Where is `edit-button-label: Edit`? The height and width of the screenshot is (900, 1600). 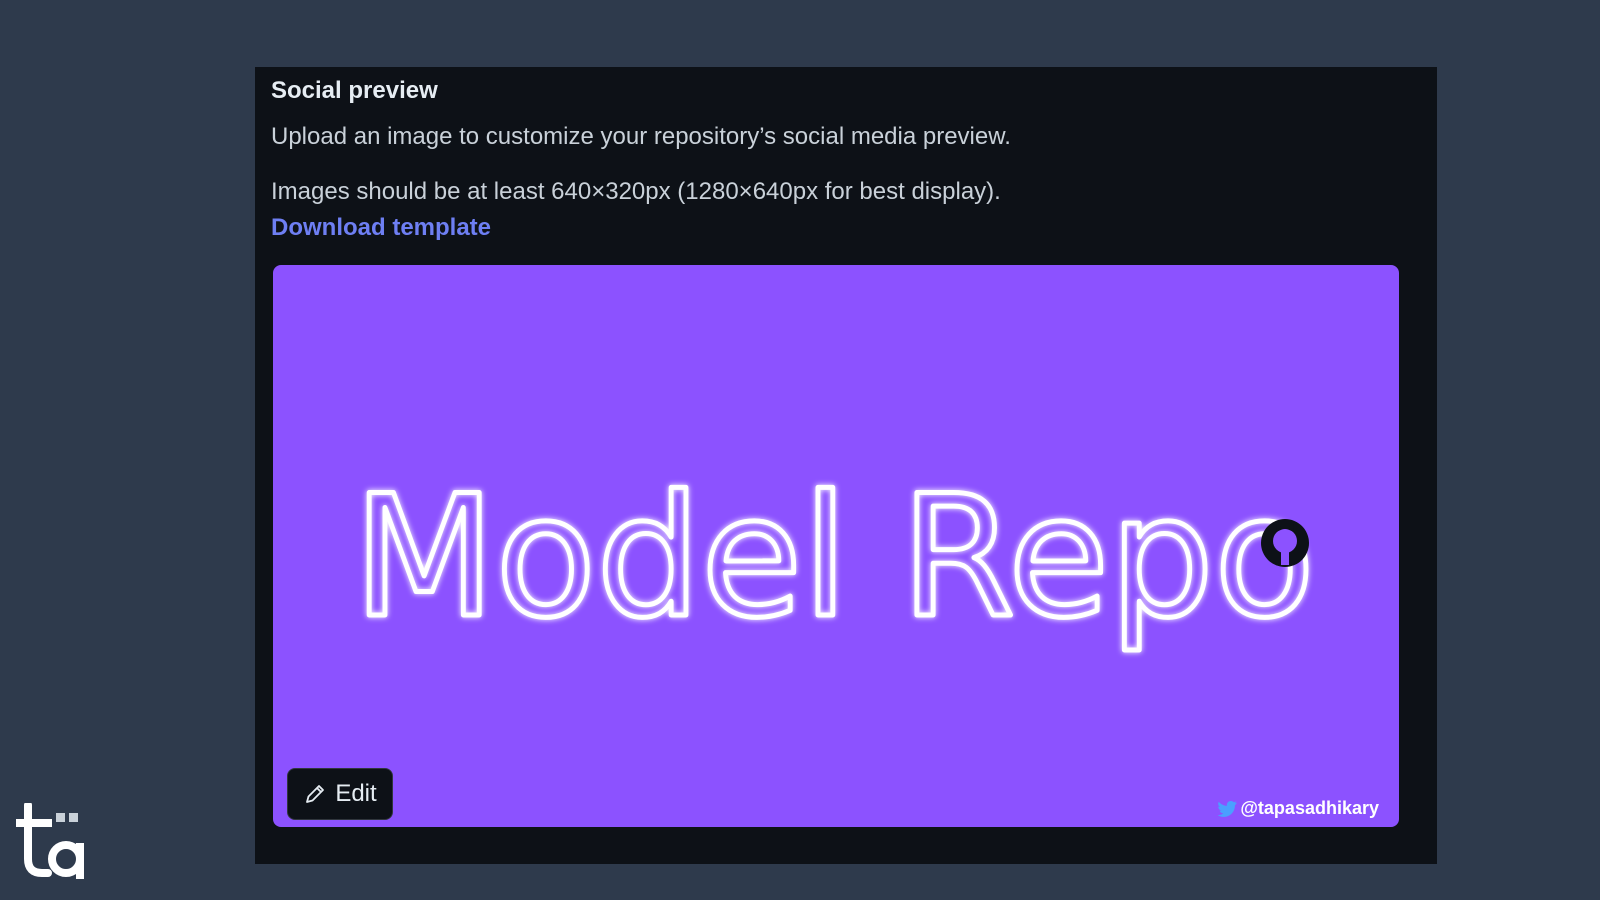
edit-button-label: Edit is located at coordinates (356, 793).